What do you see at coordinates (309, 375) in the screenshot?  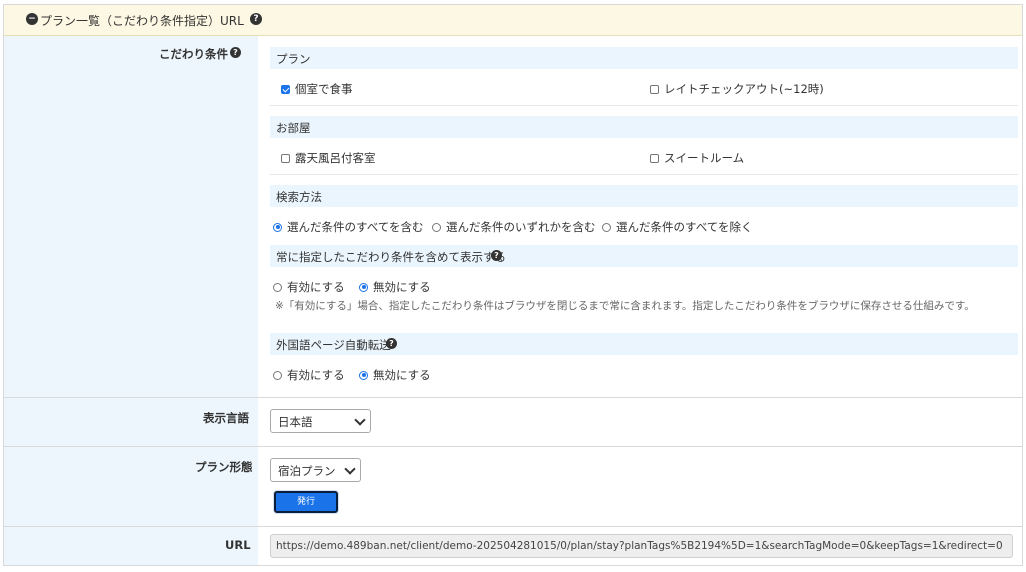 I see `radio-redirect-enable: 有効にする` at bounding box center [309, 375].